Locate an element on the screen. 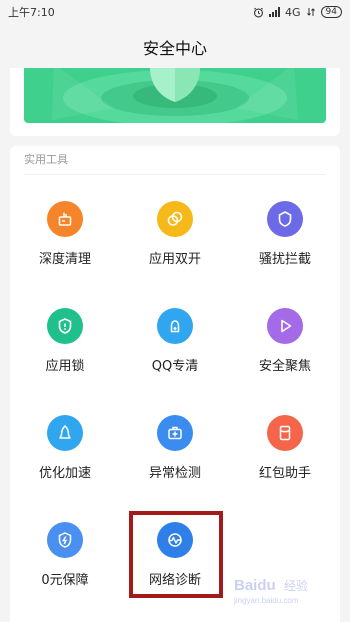  tool-label: 异常检测 is located at coordinates (174, 473).